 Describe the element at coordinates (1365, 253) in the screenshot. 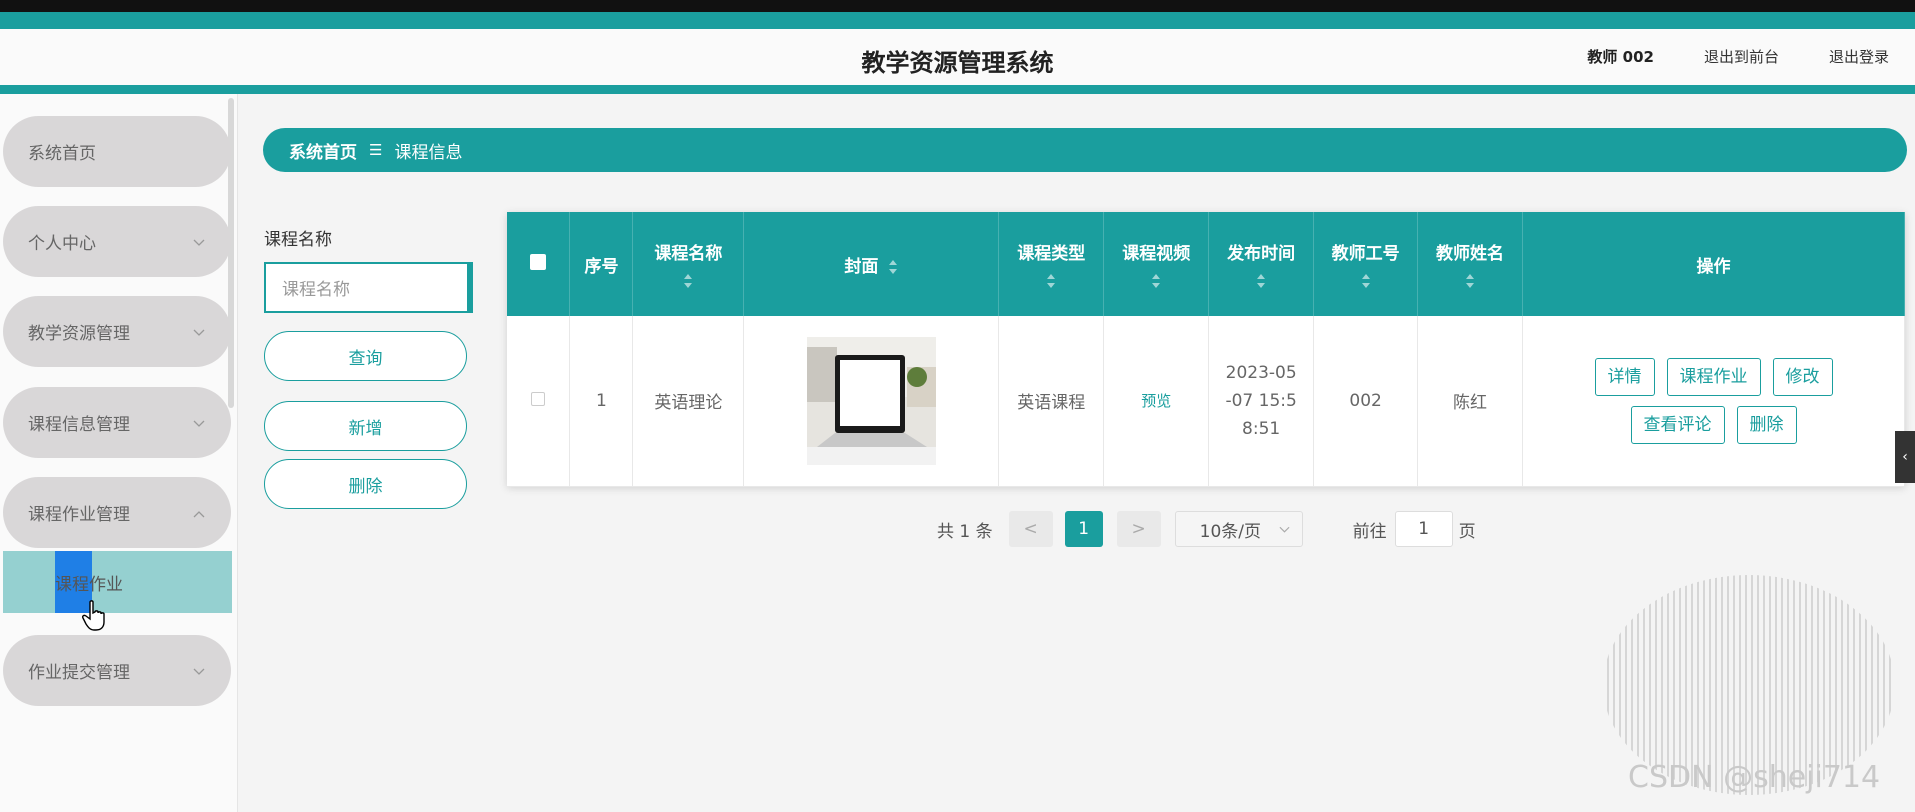

I see `header-label: 教师工号` at that location.